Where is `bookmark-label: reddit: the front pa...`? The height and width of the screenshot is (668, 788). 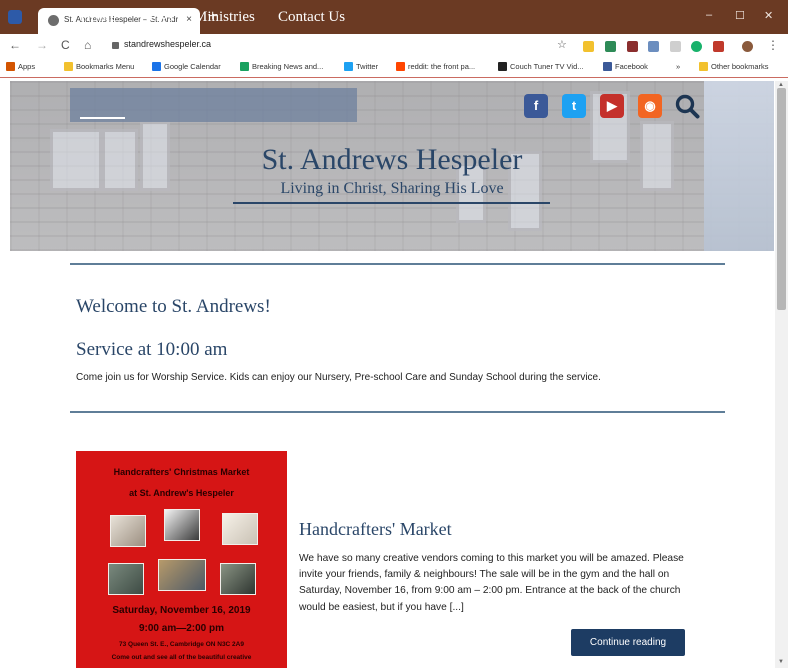 bookmark-label: reddit: the front pa... is located at coordinates (442, 66).